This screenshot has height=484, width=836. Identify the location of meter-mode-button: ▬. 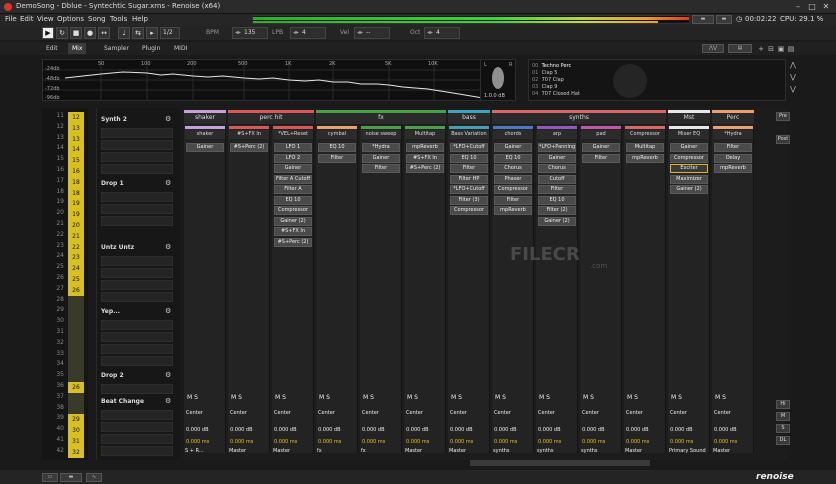
(703, 19).